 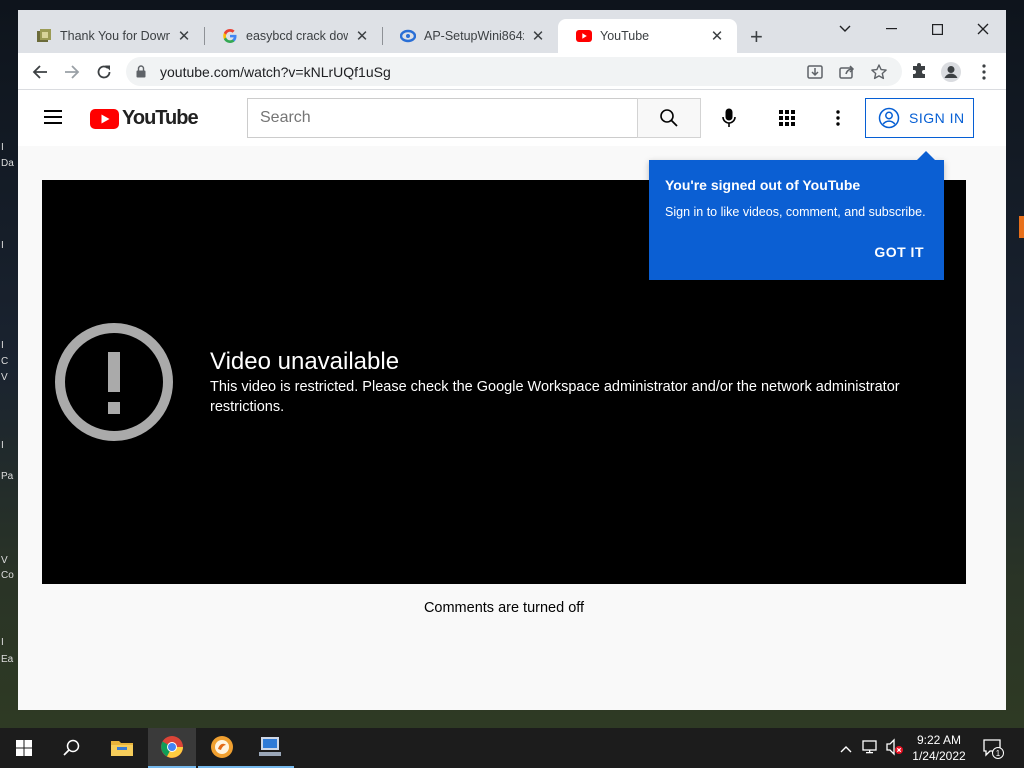 What do you see at coordinates (72, 72) in the screenshot?
I see `forward-button` at bounding box center [72, 72].